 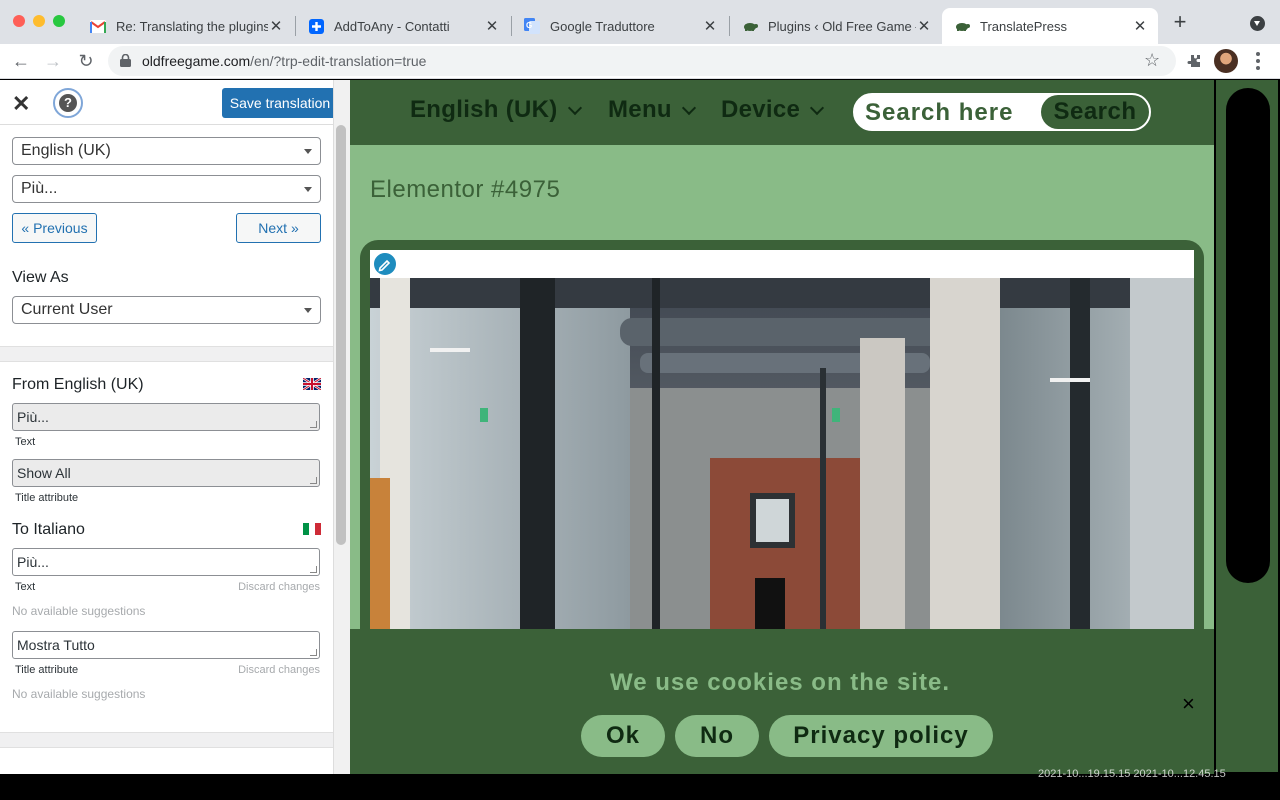 What do you see at coordinates (1023, 26) in the screenshot?
I see `tab-title: TranslatePress` at bounding box center [1023, 26].